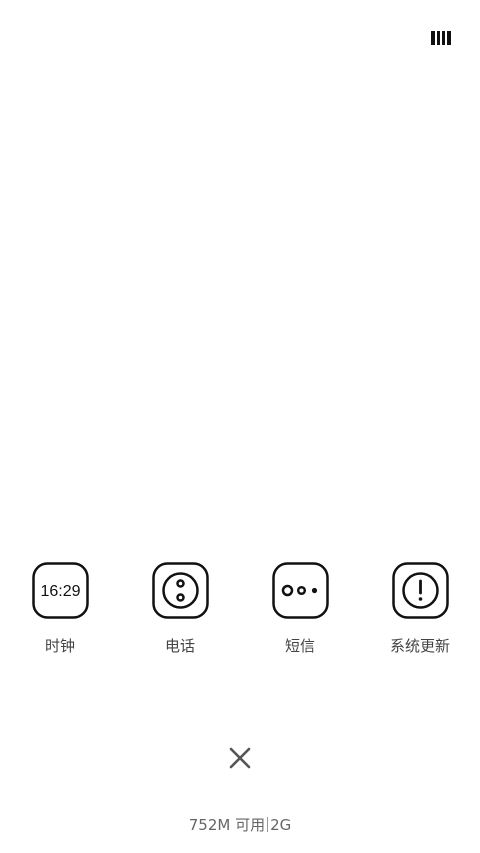 This screenshot has width=480, height=853. What do you see at coordinates (227, 825) in the screenshot?
I see `memory-available: 752M 可用` at bounding box center [227, 825].